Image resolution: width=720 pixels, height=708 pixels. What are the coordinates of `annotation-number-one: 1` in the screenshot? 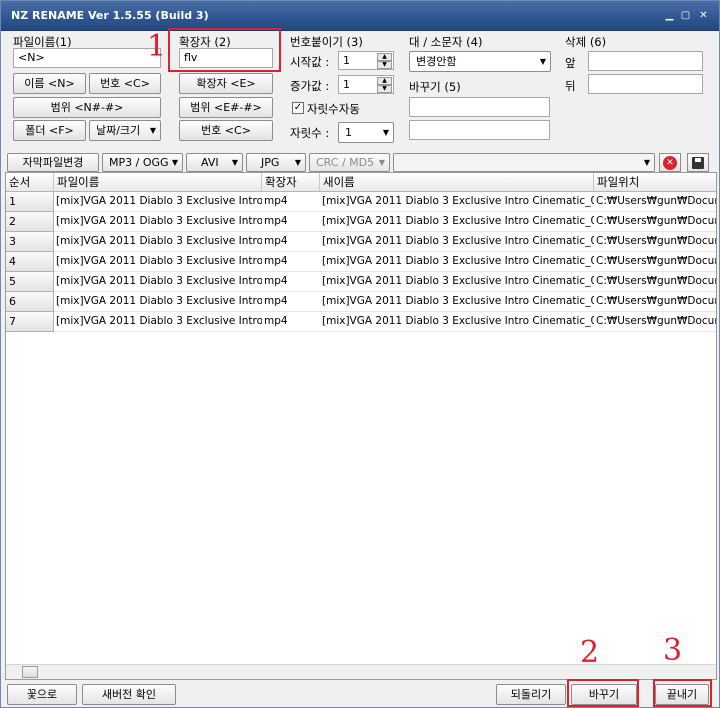 It's located at (157, 46).